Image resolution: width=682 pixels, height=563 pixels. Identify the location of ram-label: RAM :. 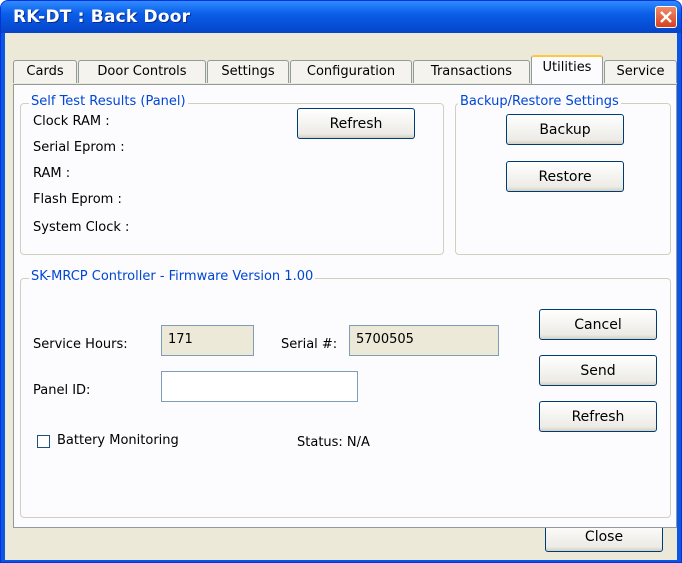
(52, 173).